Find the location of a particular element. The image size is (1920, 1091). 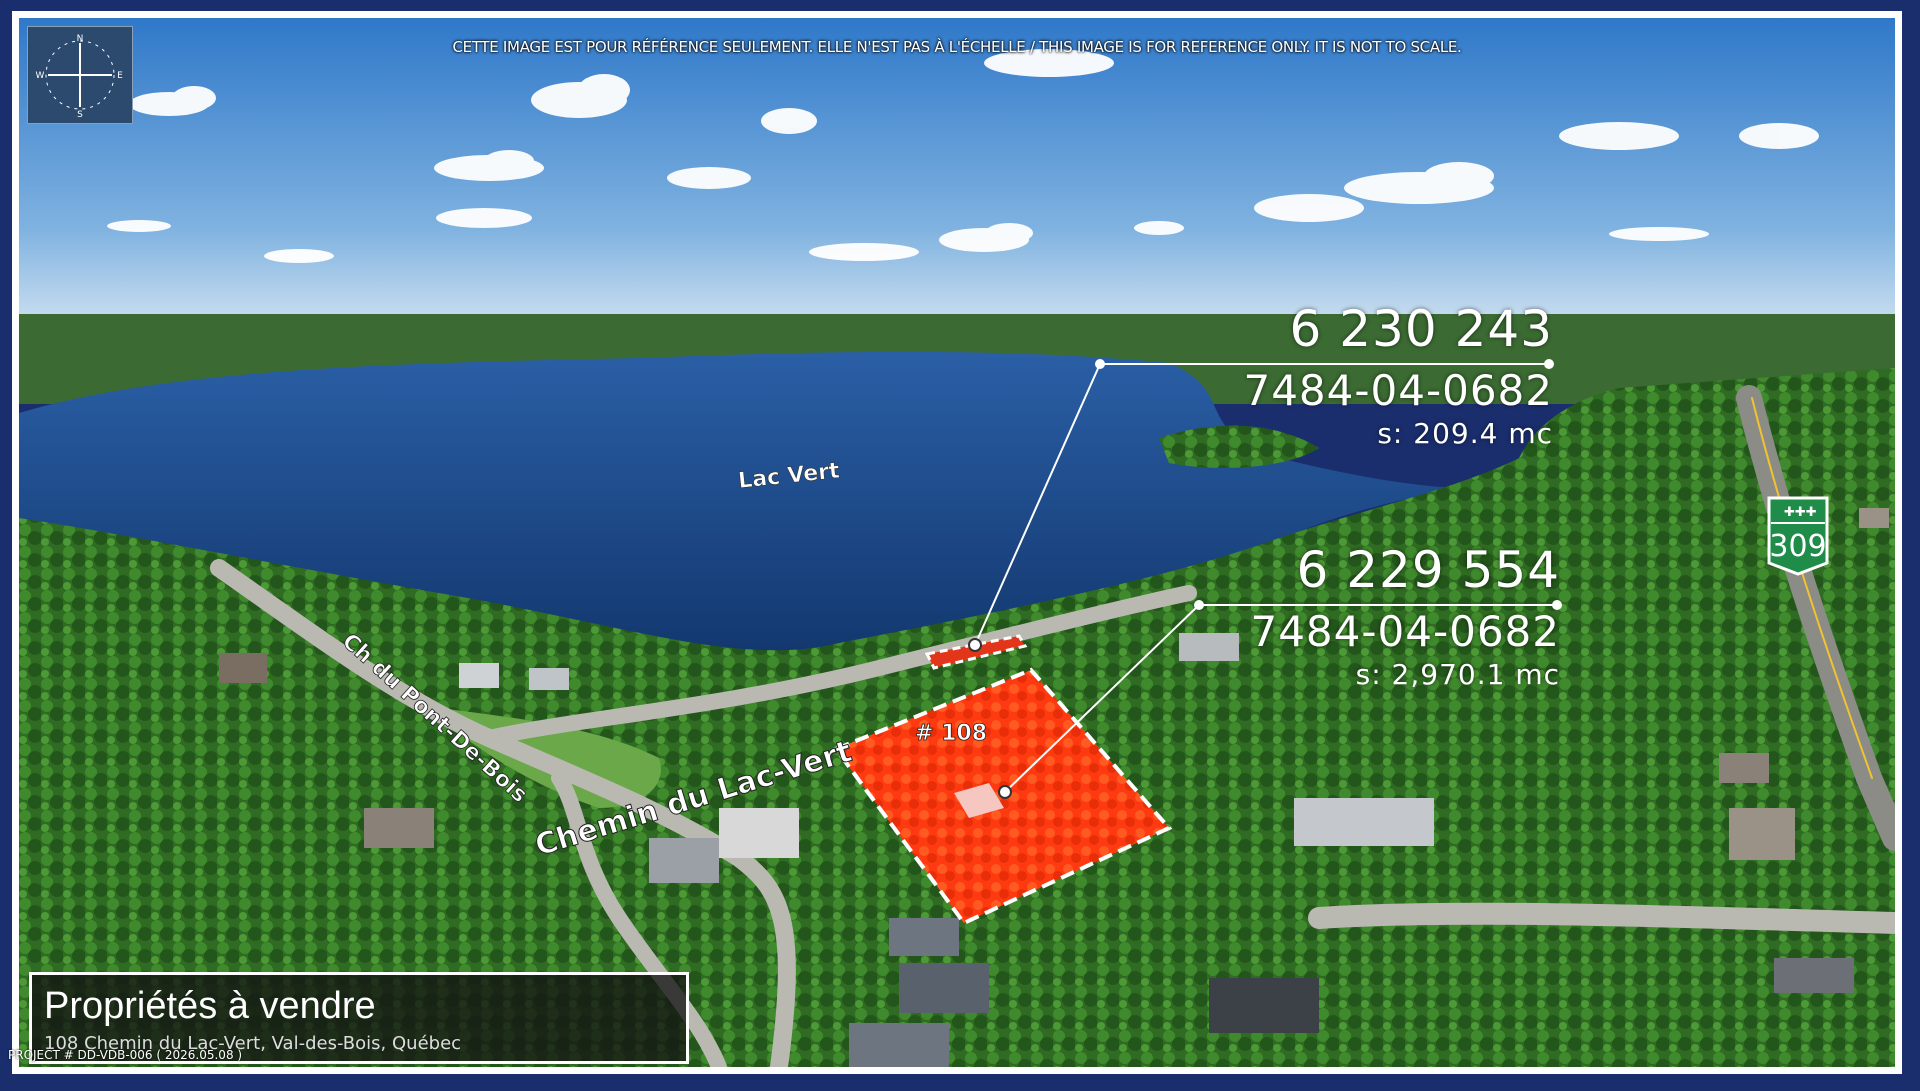

parcel-annotation-1: 6 230 243 7484-04-0682 s: 209.4 mc is located at coordinates (1398, 375).